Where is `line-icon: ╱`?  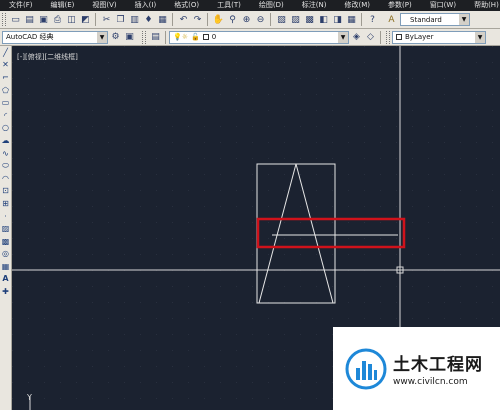
line-icon: ╱ is located at coordinates (5, 52).